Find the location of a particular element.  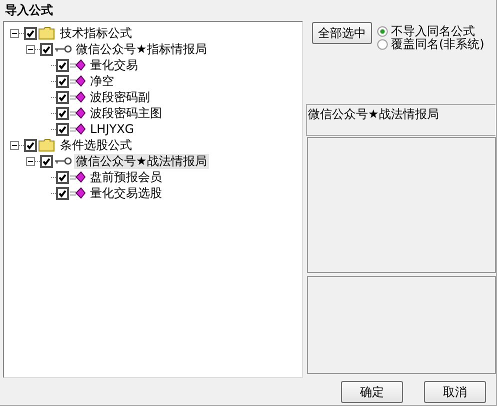

select-all-button: 全部选中 is located at coordinates (342, 33).